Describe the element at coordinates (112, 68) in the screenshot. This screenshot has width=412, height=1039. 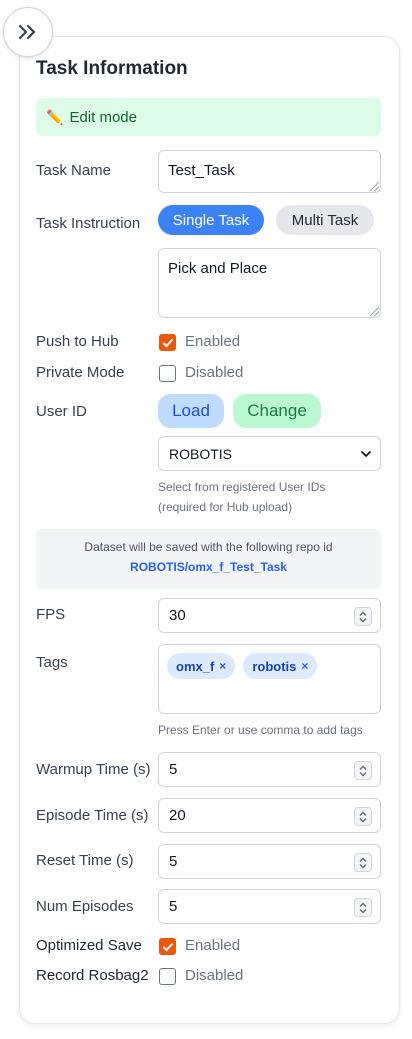
I see `panel-title: Task Information` at that location.